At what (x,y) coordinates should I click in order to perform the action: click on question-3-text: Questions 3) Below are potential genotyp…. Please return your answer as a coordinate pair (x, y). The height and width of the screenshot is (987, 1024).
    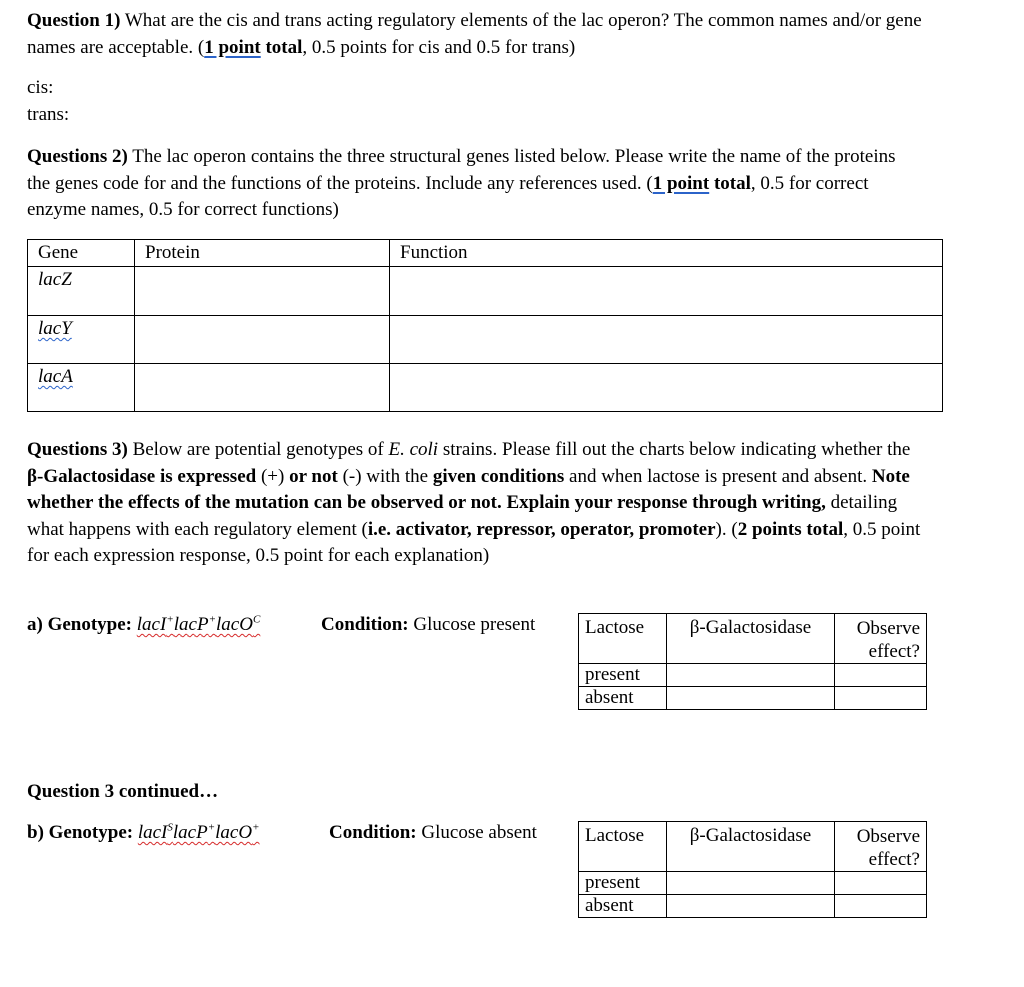
    Looking at the image, I should click on (474, 502).